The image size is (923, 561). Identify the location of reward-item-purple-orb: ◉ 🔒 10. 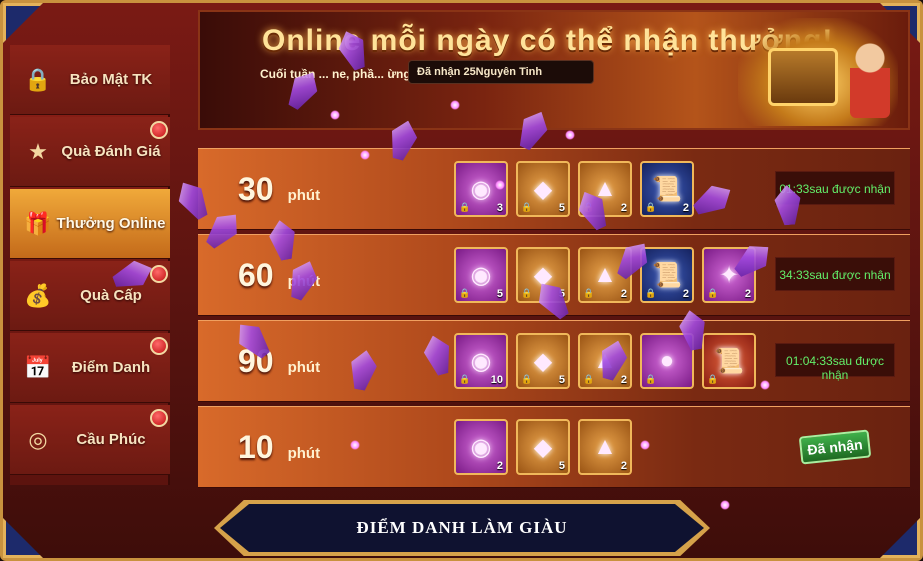
(481, 361).